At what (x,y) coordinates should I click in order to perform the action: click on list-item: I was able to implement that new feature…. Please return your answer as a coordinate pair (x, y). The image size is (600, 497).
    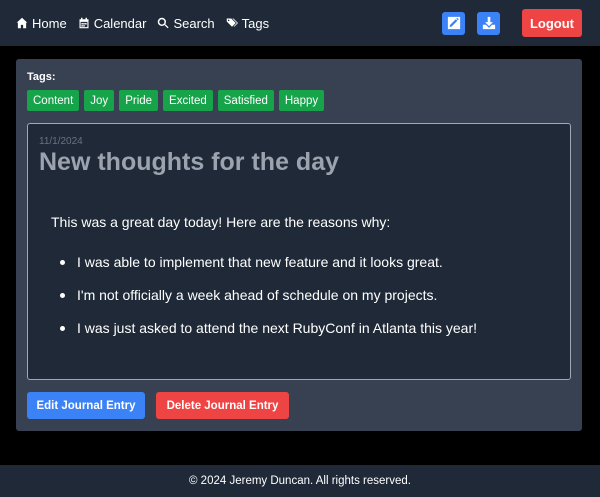
    Looking at the image, I should click on (268, 270).